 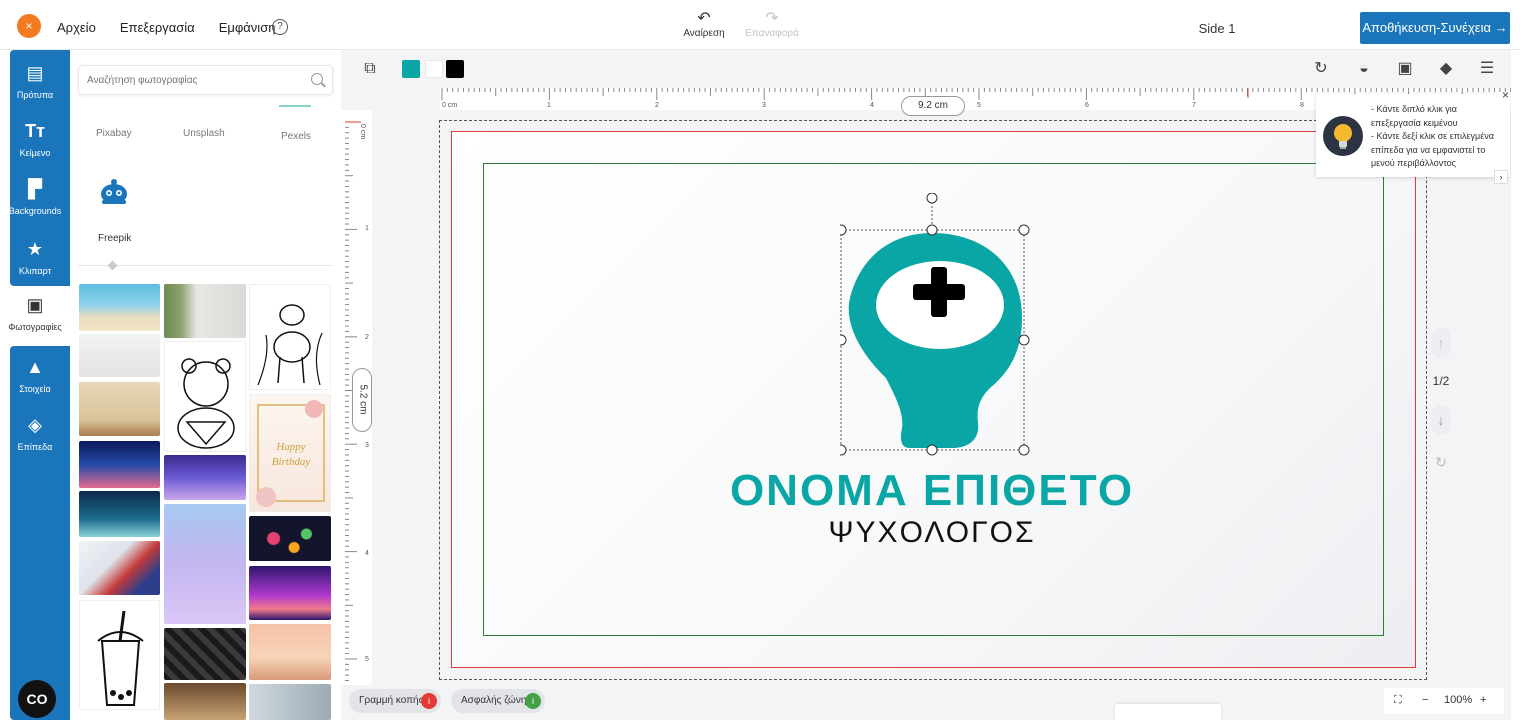 What do you see at coordinates (1398, 700) in the screenshot?
I see `fullscreen-icon: ⛶` at bounding box center [1398, 700].